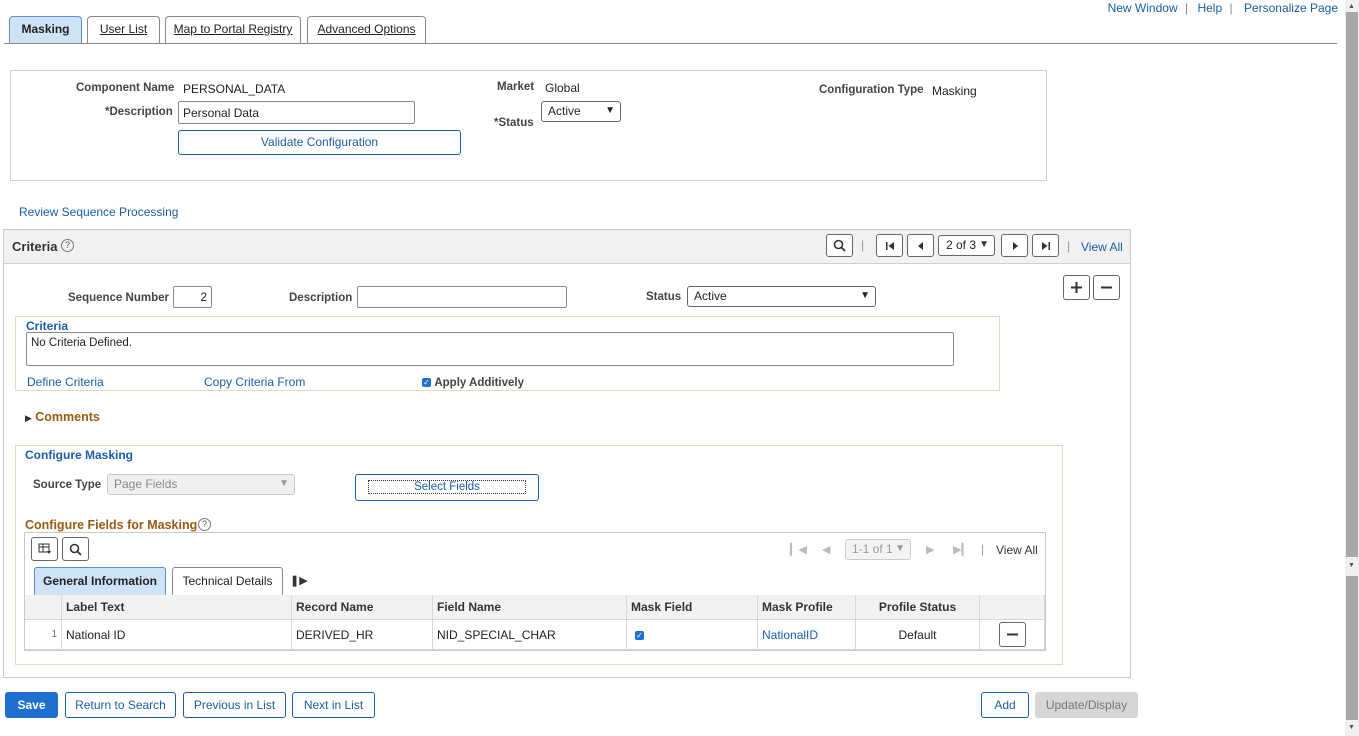 The image size is (1359, 736). I want to click on tab-bar-line, so click(670, 43).